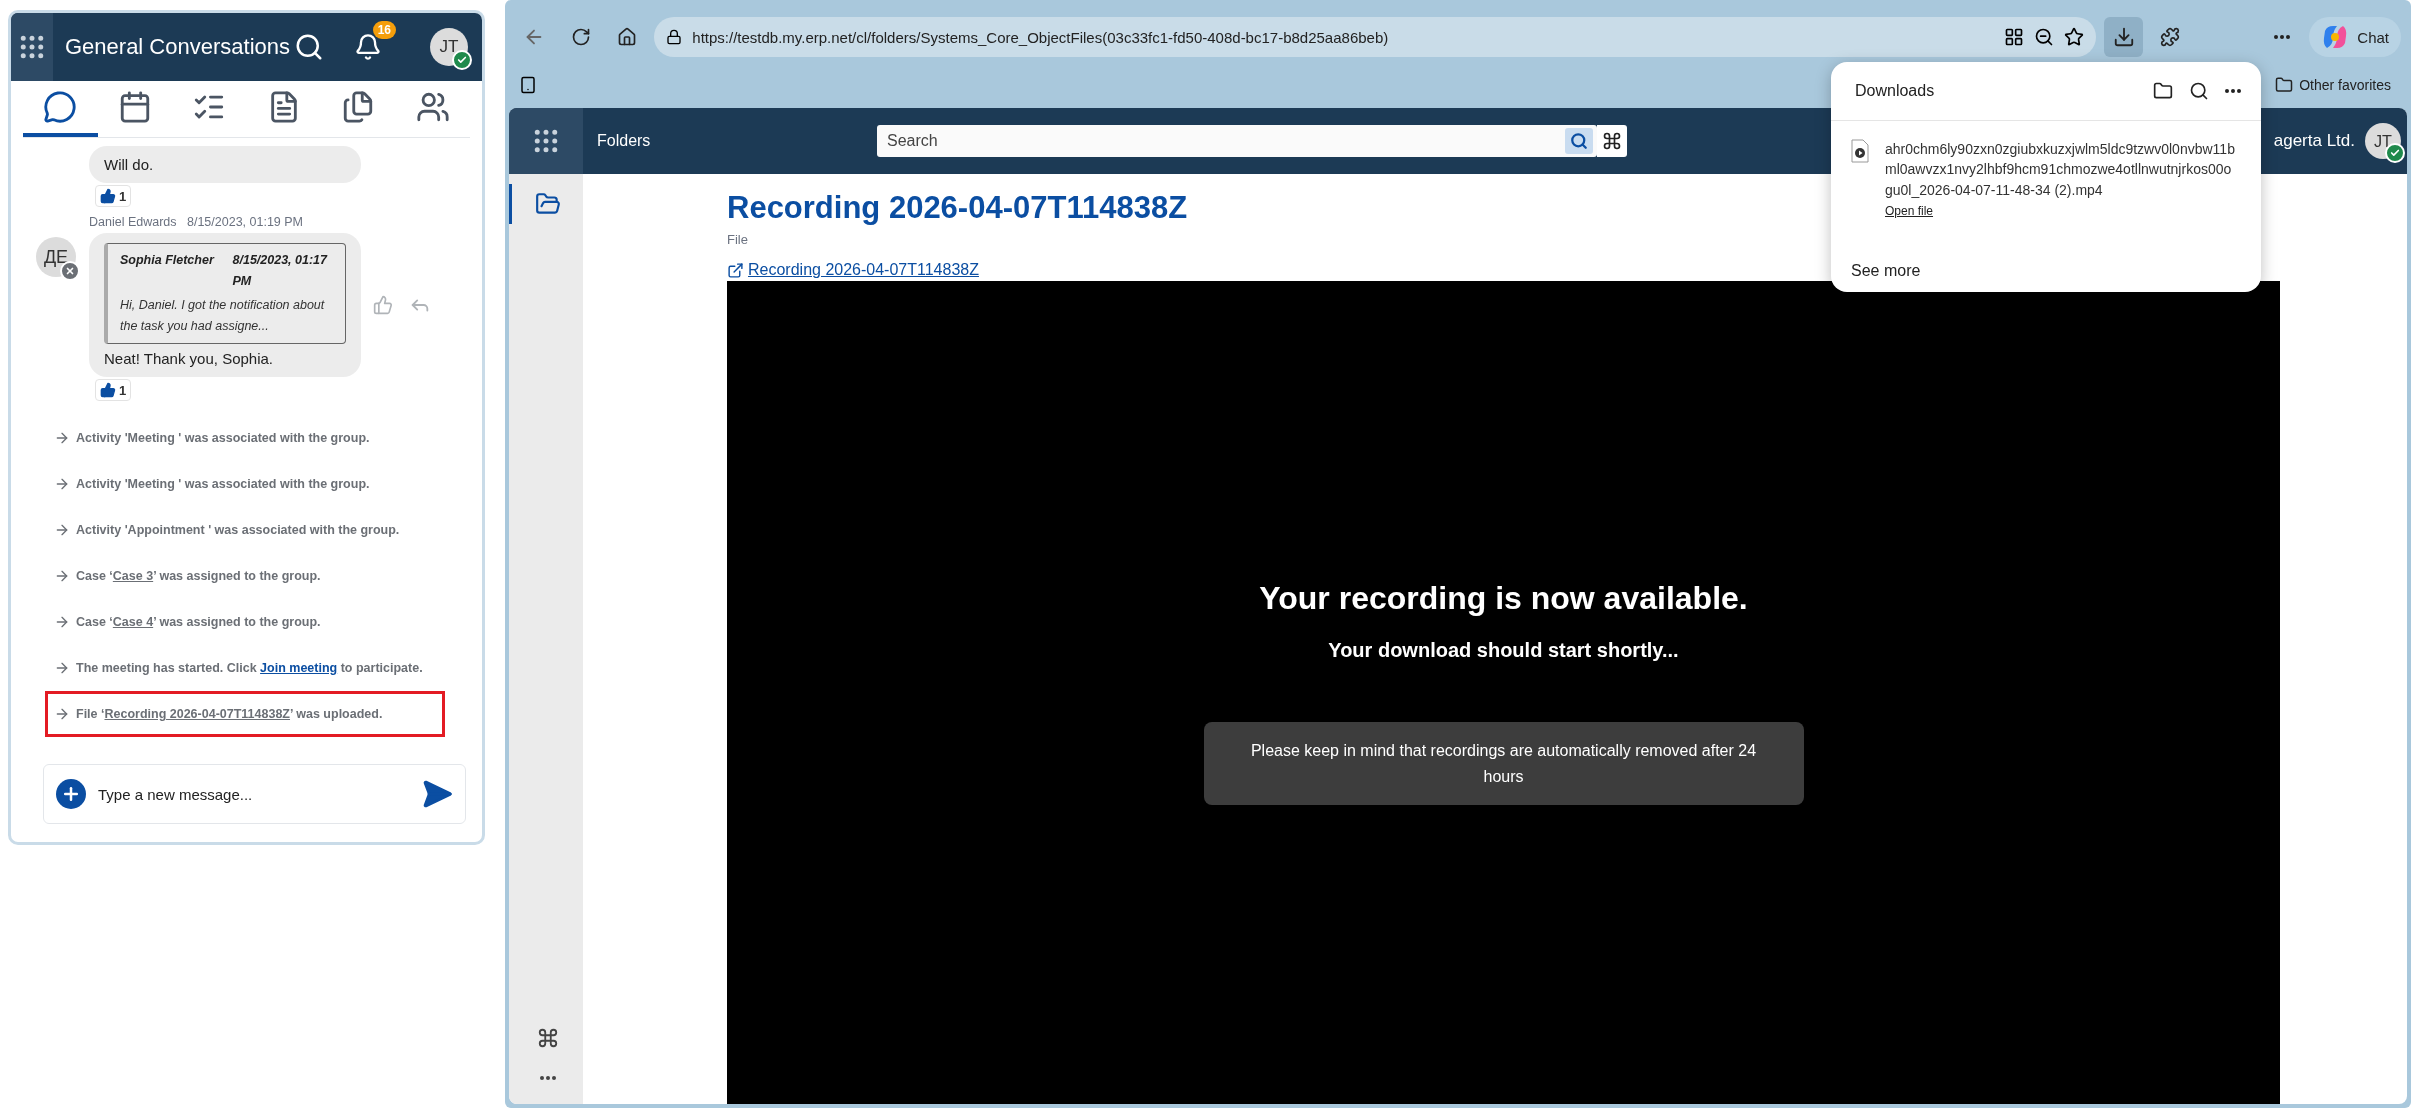  Describe the element at coordinates (299, 668) in the screenshot. I see `join-meeting-link: Join meeting` at that location.